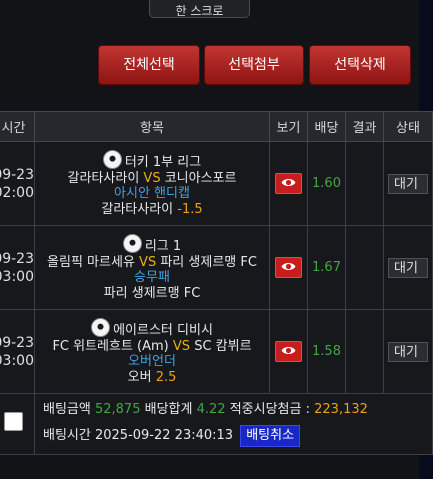  Describe the element at coordinates (168, 409) in the screenshot. I see `total-odds-label: 배당합계` at that location.